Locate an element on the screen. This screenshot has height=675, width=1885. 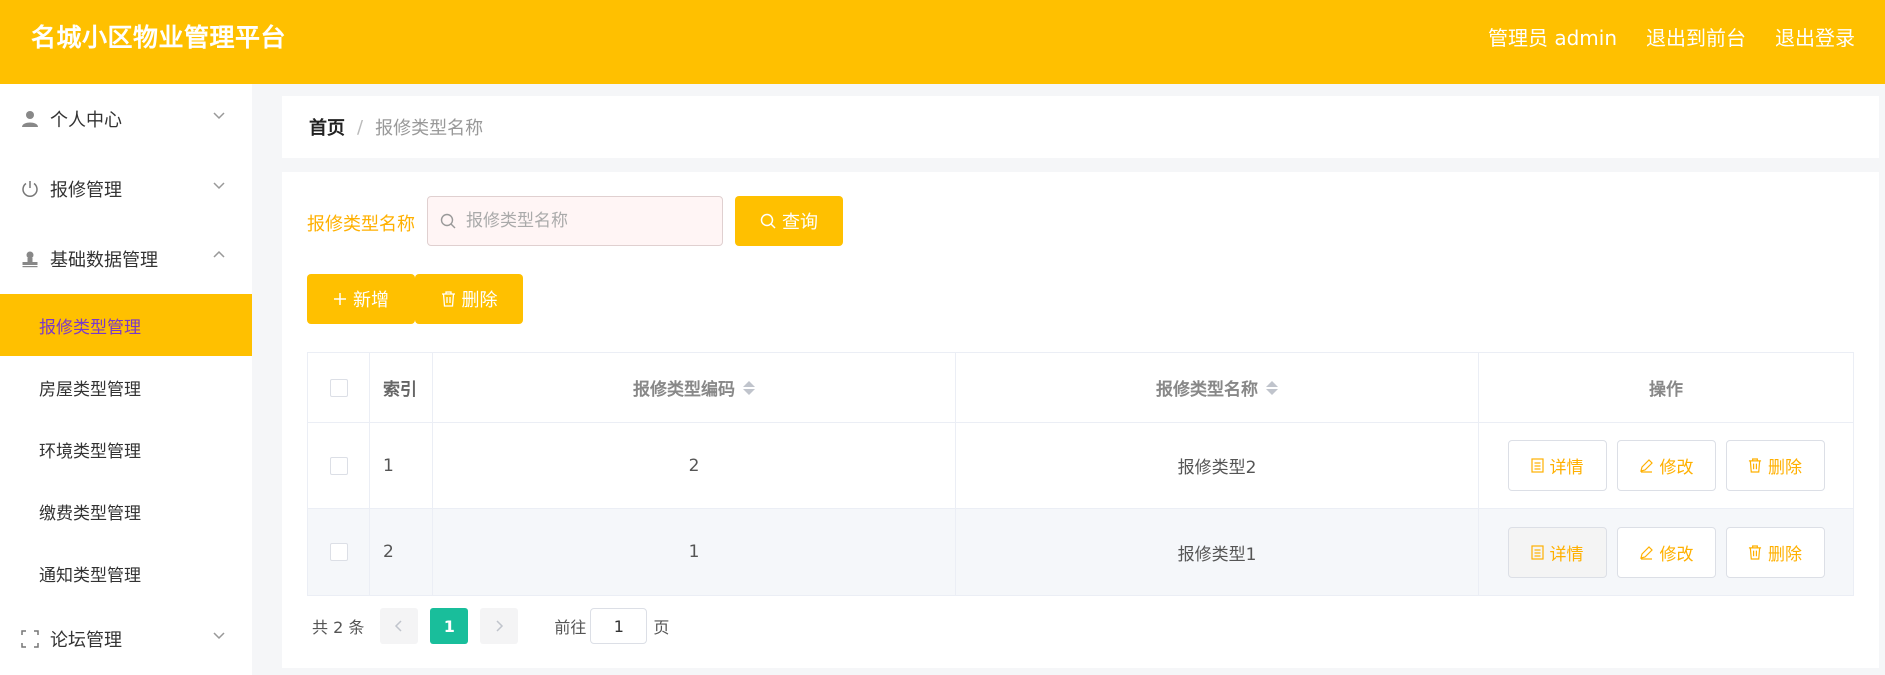
fullscreen-icon is located at coordinates (30, 639).